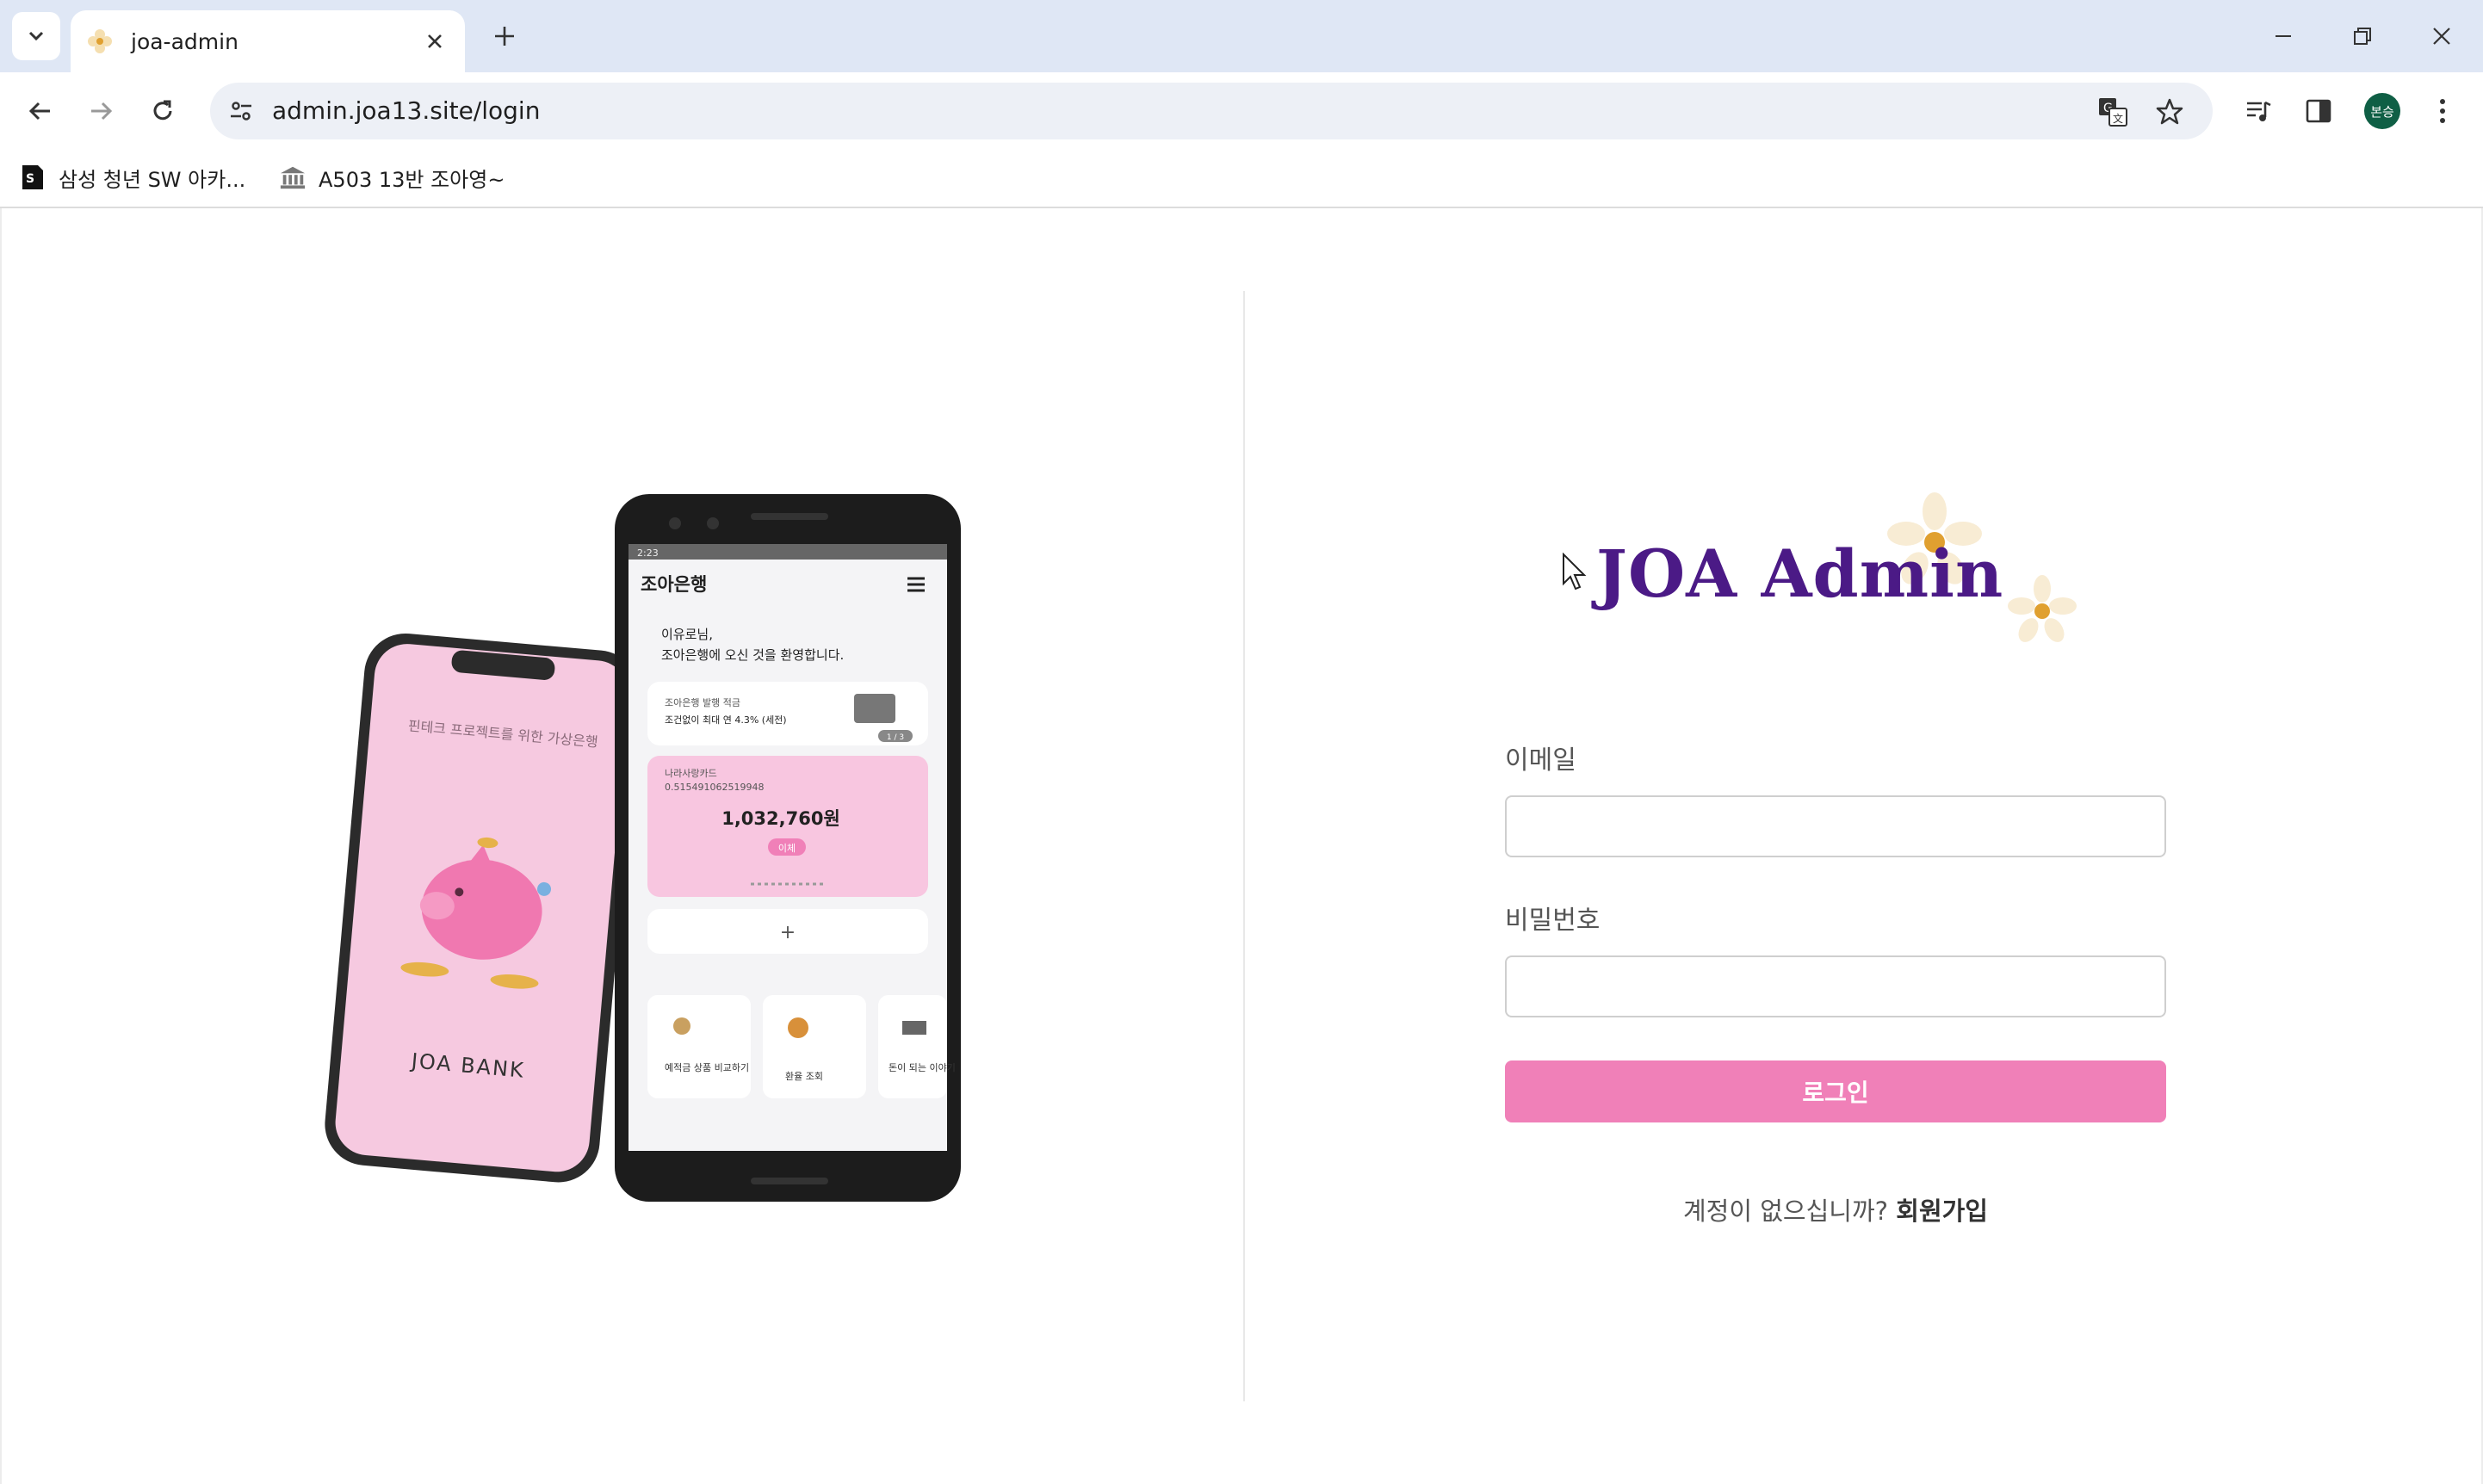 The image size is (2483, 1484). I want to click on browser-toolbar: admin.joa13.site/login G文 본승, so click(1241, 110).